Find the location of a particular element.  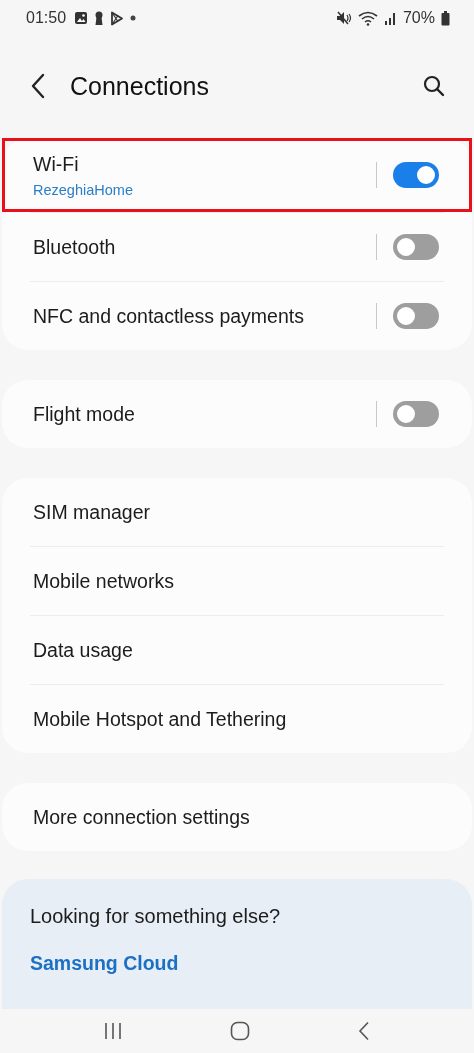

mute-icon is located at coordinates (343, 18).